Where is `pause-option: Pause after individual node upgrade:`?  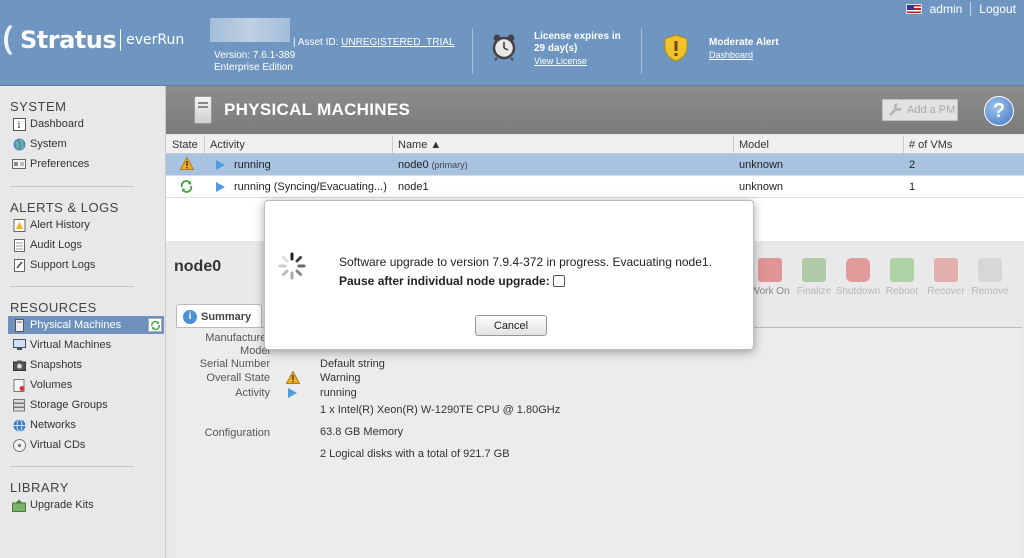
pause-option: Pause after individual node upgrade: is located at coordinates (452, 281).